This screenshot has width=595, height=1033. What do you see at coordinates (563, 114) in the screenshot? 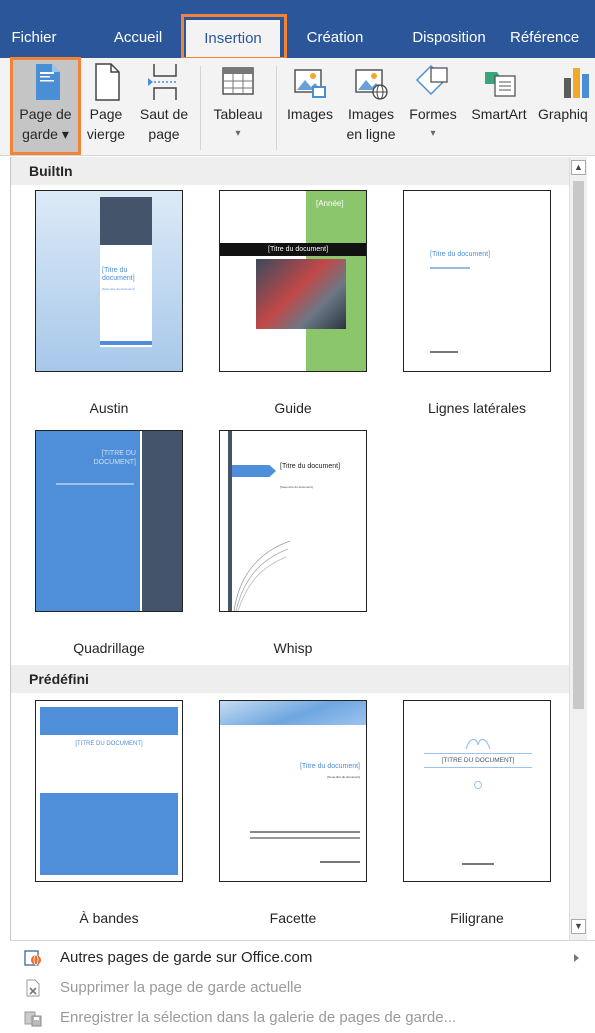
I see `chart-label: Graphiq` at bounding box center [563, 114].